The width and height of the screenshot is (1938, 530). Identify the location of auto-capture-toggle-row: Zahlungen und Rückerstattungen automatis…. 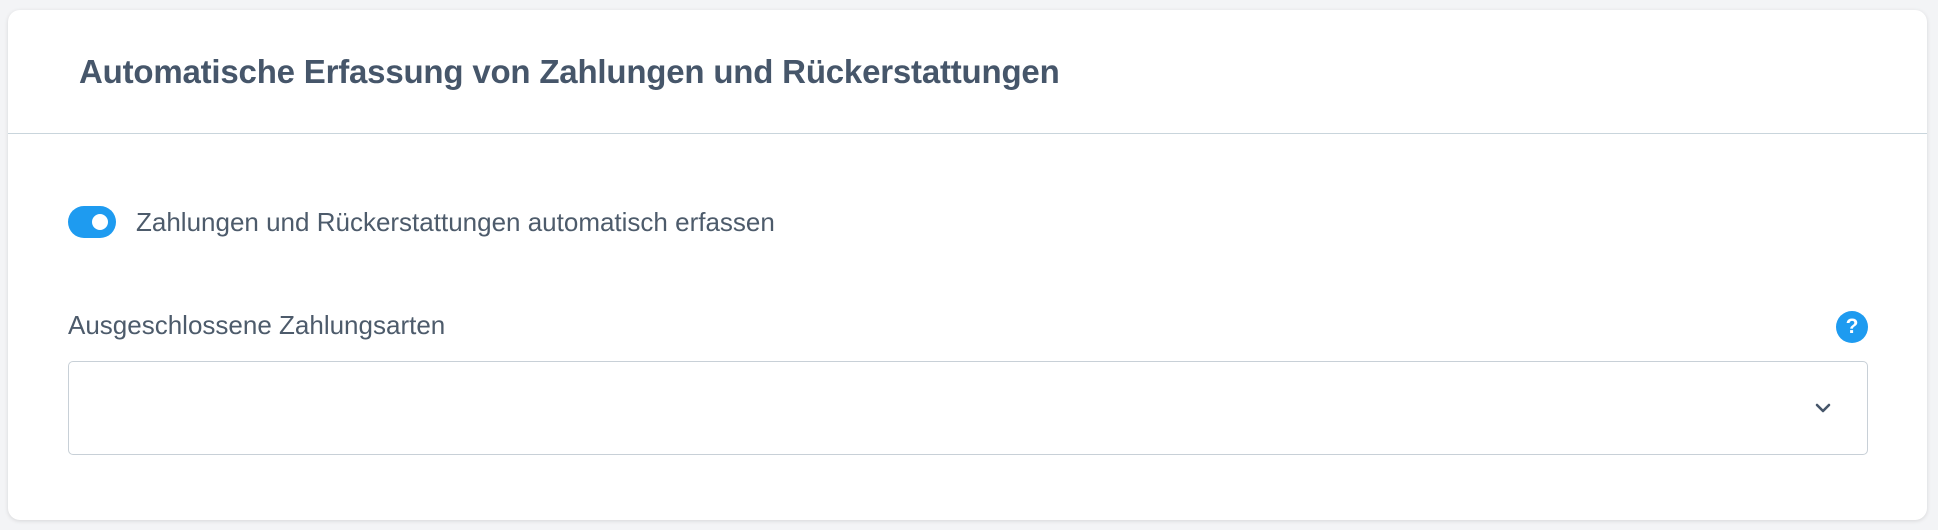
(421, 222).